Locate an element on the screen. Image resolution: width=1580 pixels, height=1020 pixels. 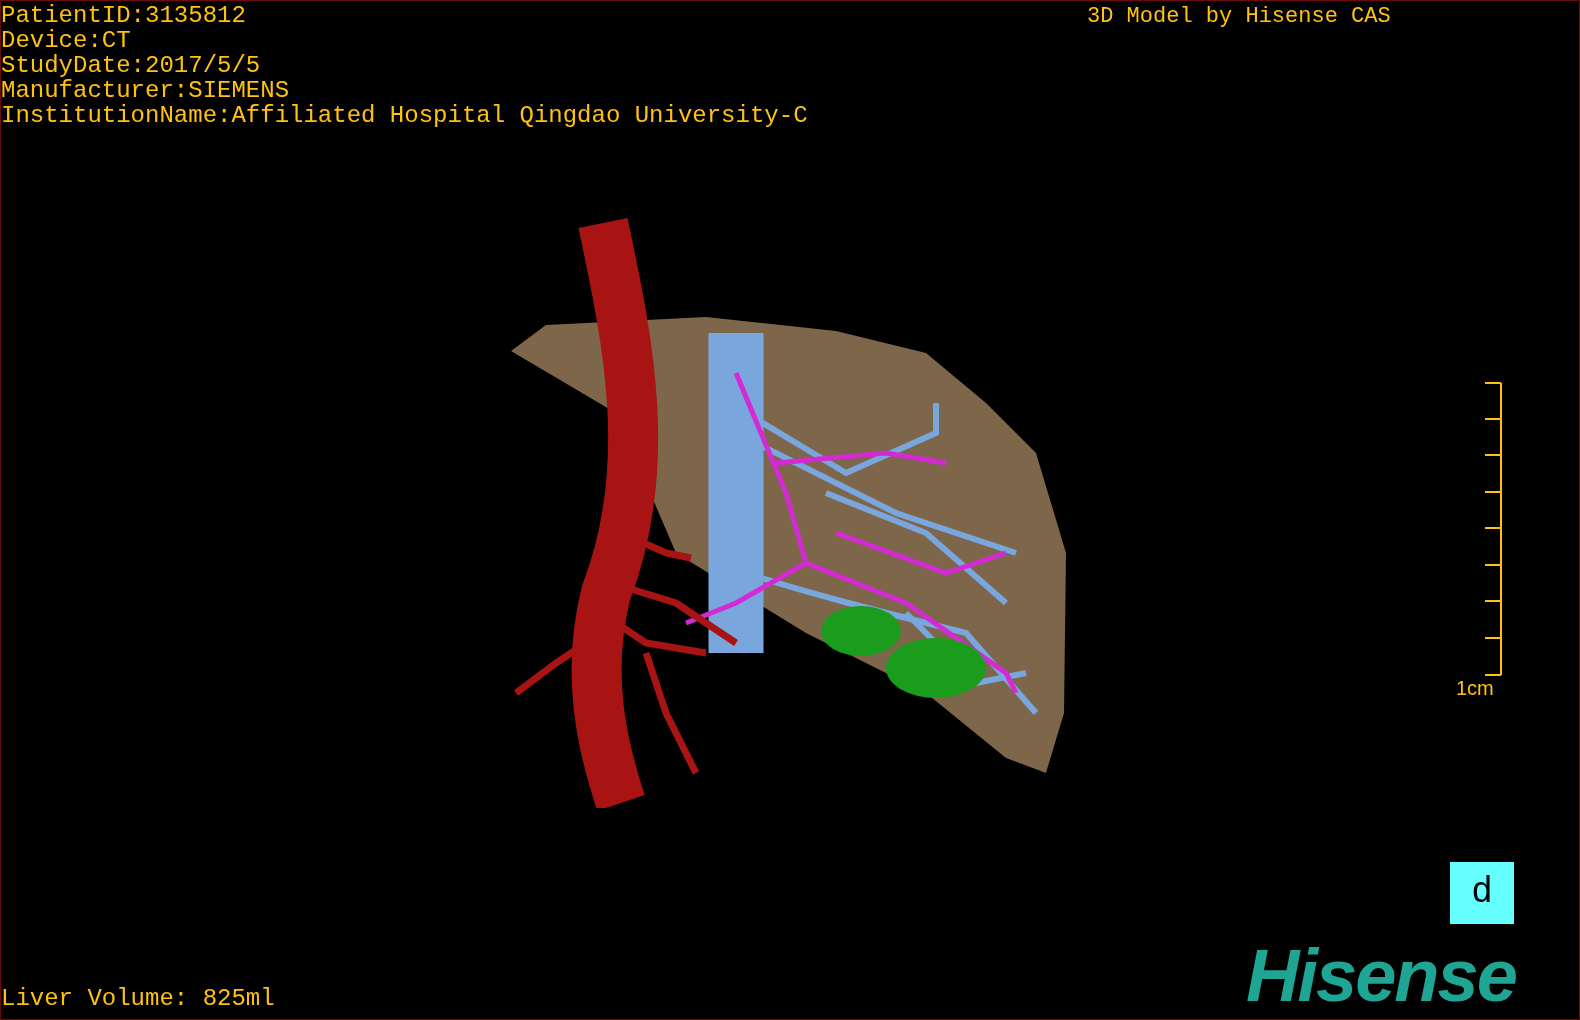
study-info-text: Device:CT is located at coordinates (66, 40).